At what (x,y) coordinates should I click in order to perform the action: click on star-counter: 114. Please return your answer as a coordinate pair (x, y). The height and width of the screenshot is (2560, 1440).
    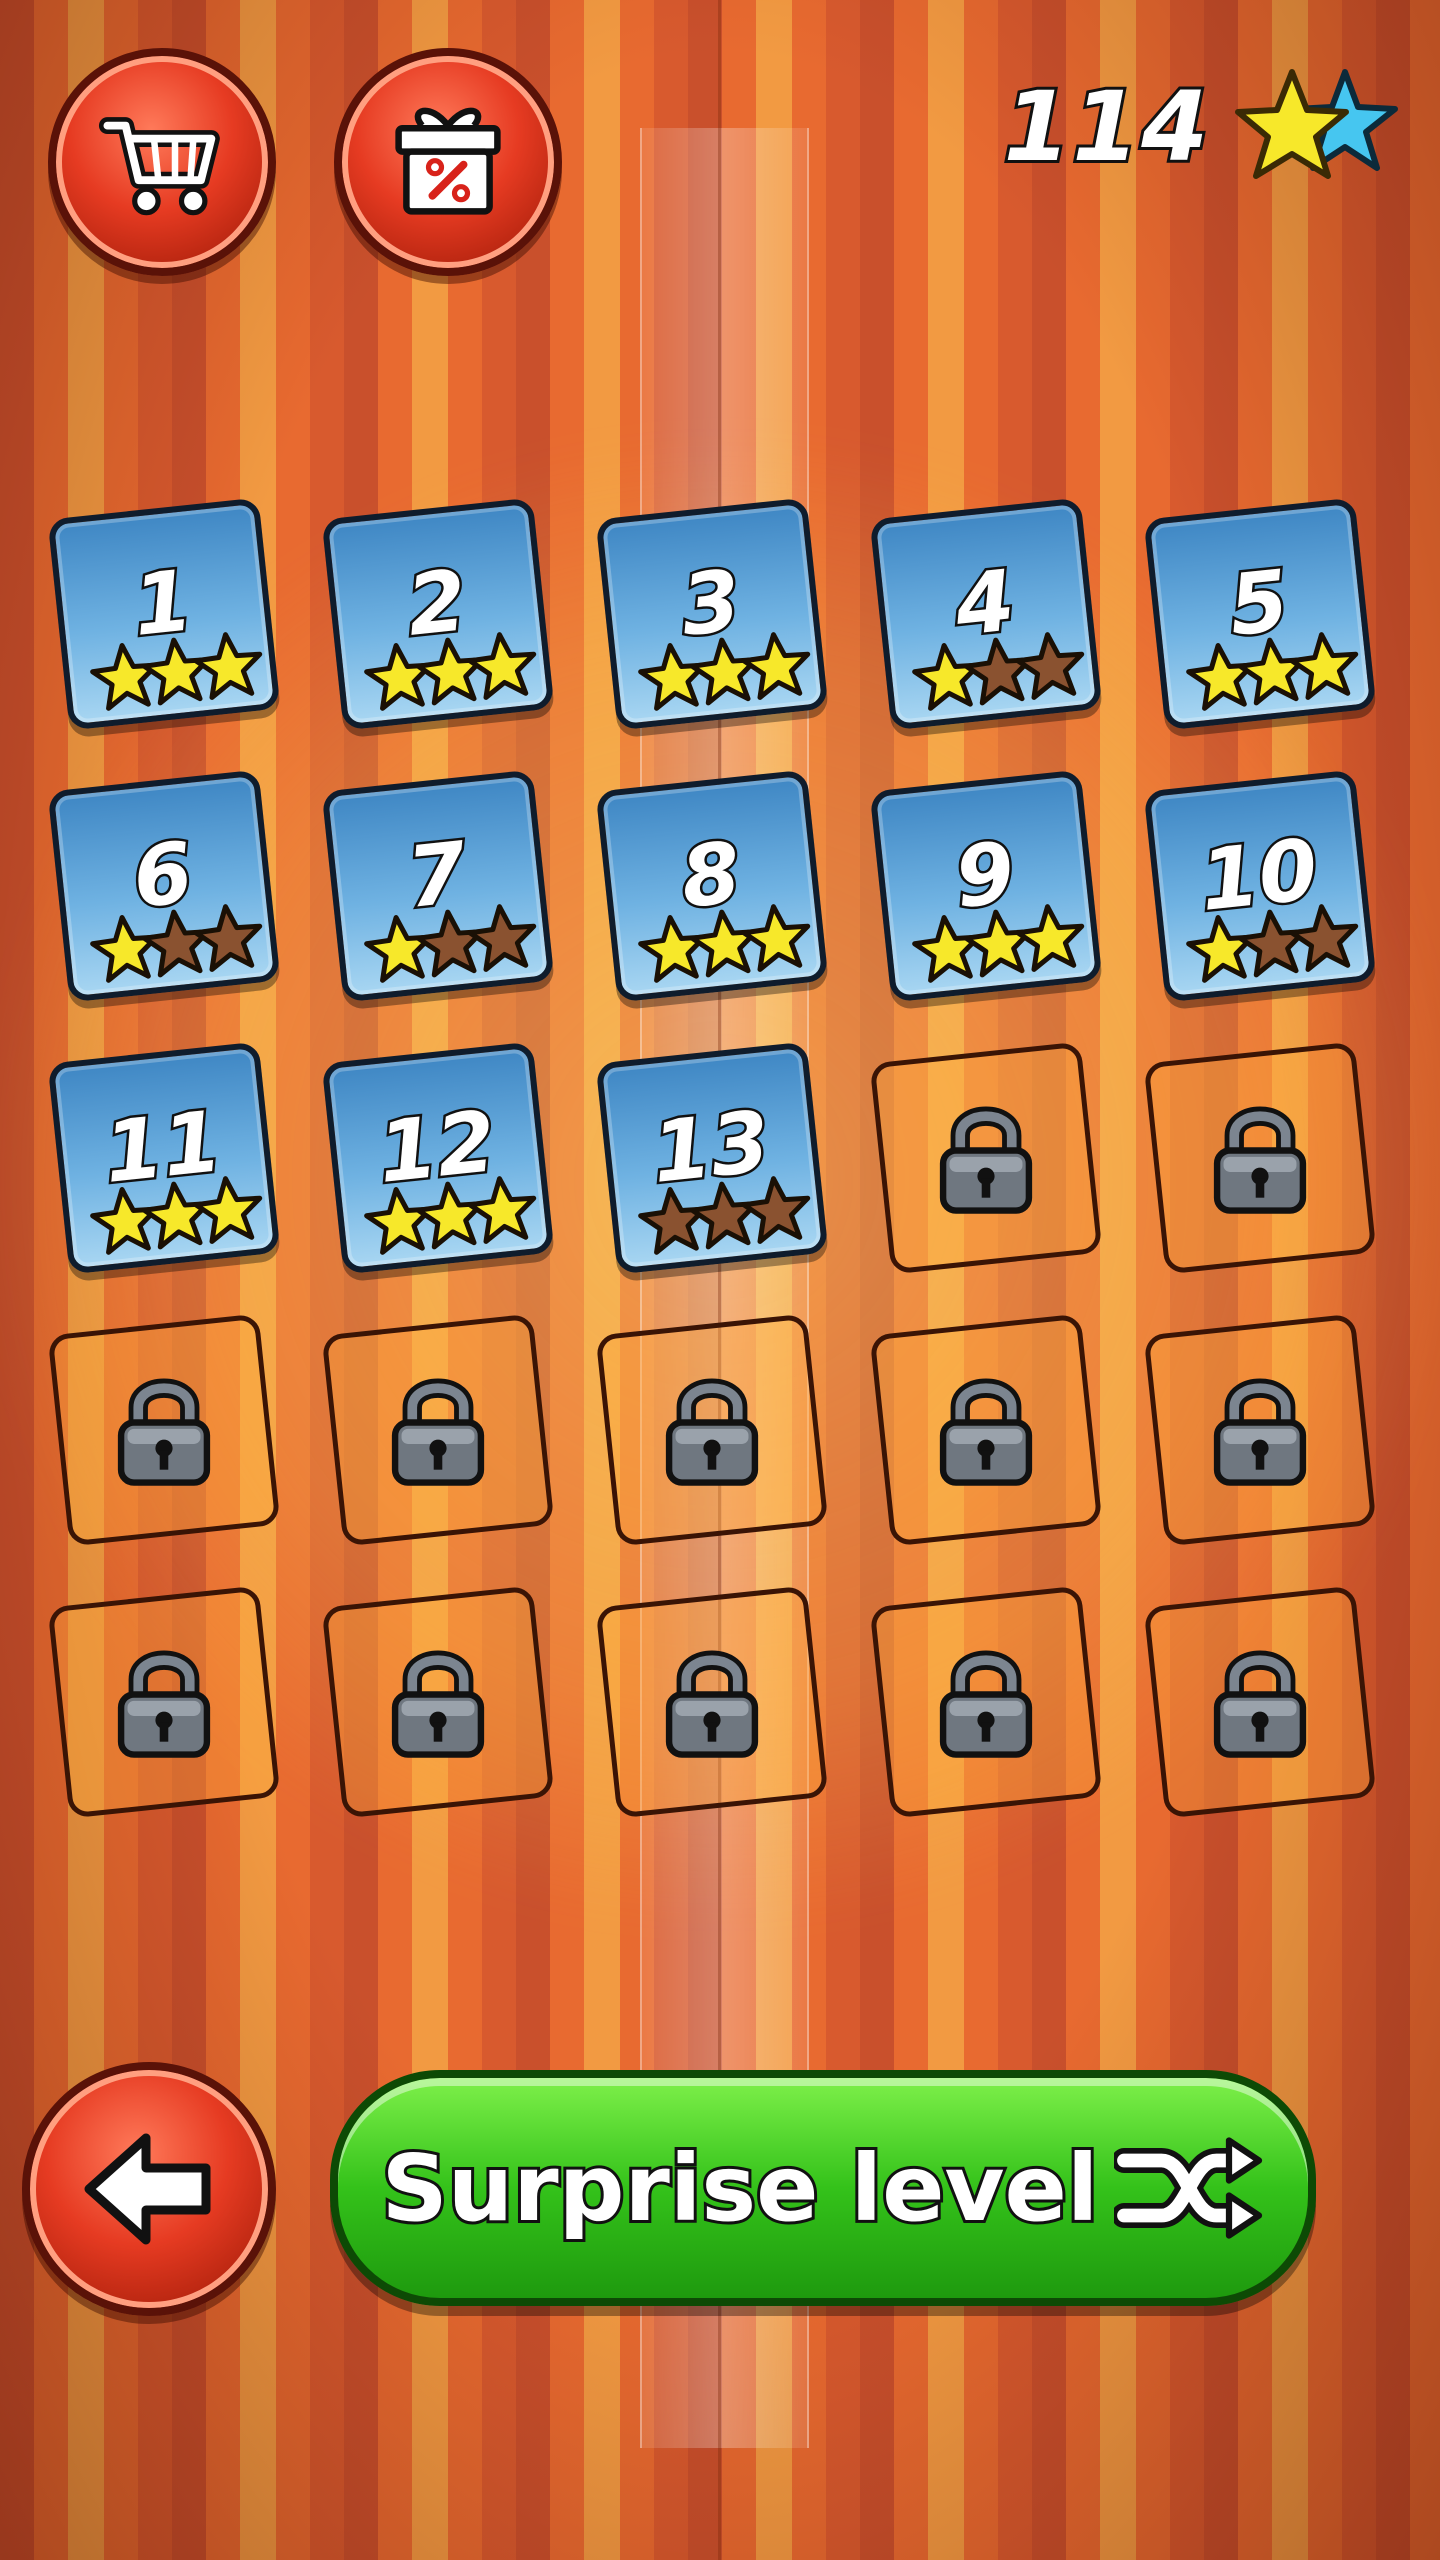
    Looking at the image, I should click on (1200, 127).